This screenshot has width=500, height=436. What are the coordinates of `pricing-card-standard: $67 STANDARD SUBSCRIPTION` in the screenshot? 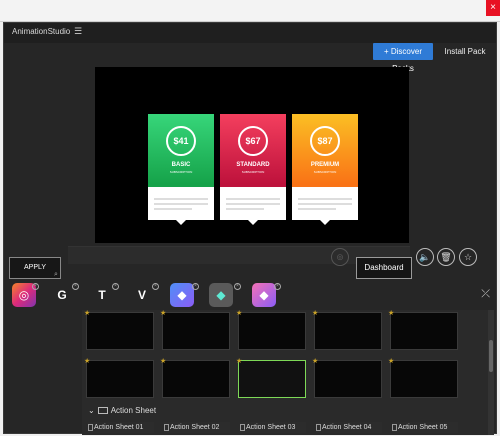 It's located at (253, 169).